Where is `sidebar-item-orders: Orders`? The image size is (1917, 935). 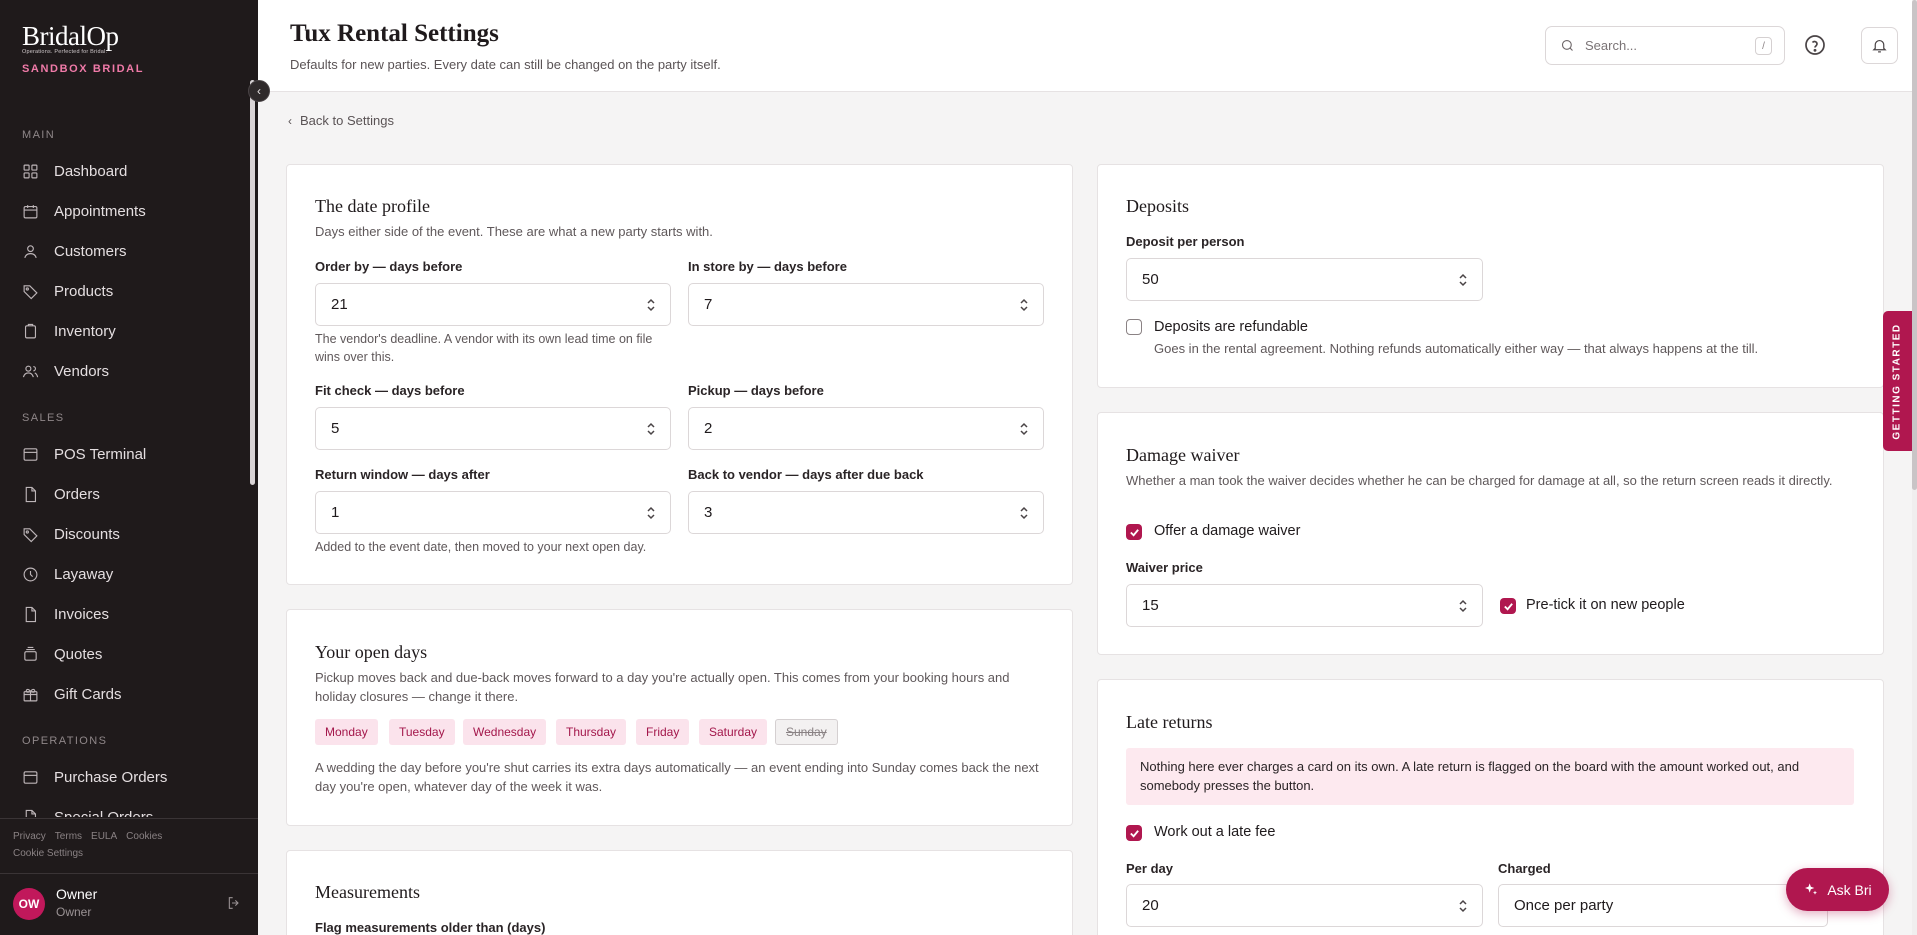 sidebar-item-orders: Orders is located at coordinates (61, 494).